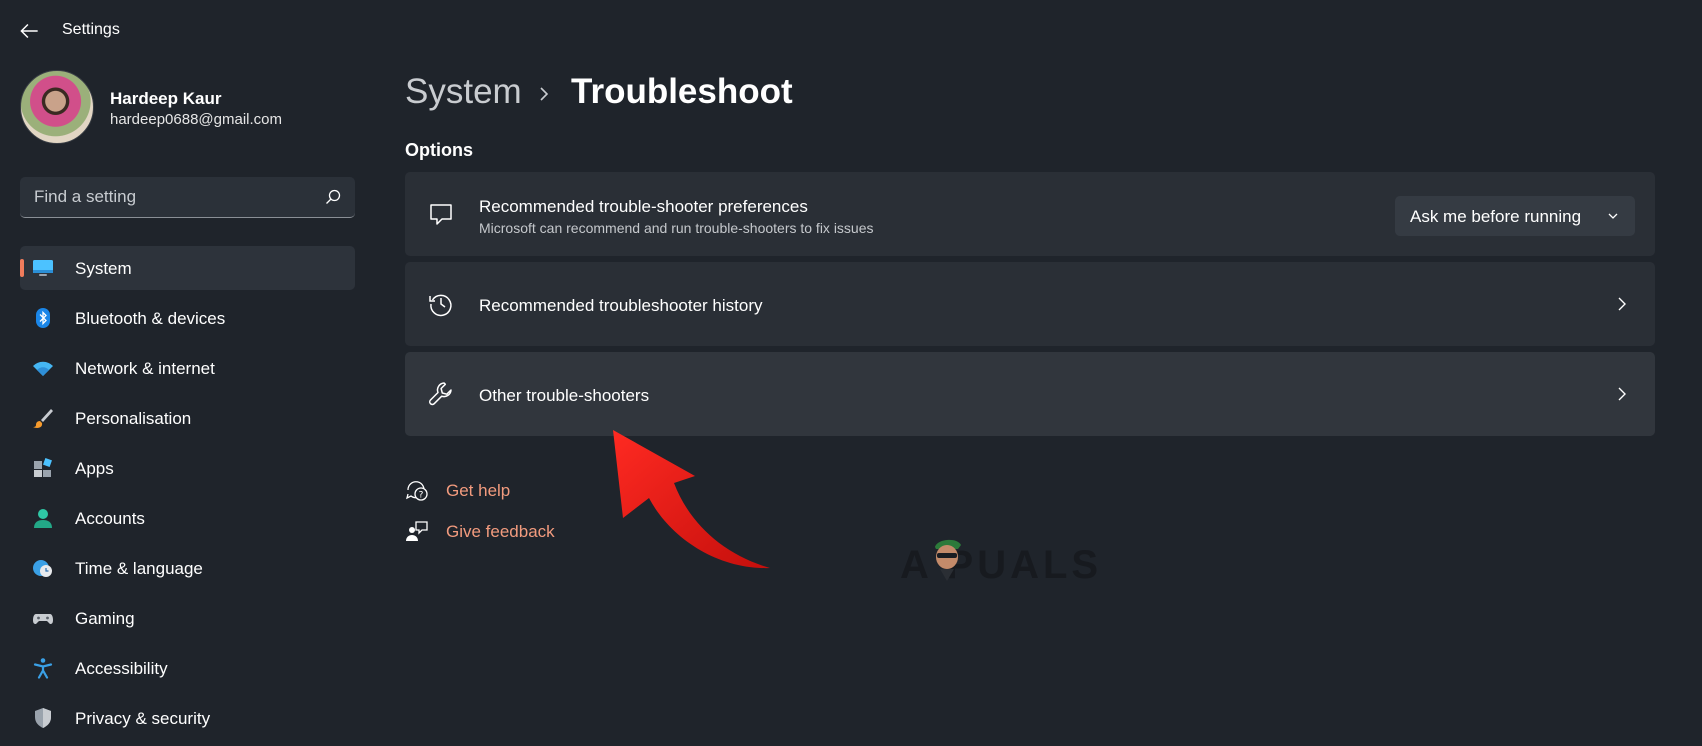  Describe the element at coordinates (187, 668) in the screenshot. I see `sidebar-item-accessibility: Accessibility` at that location.